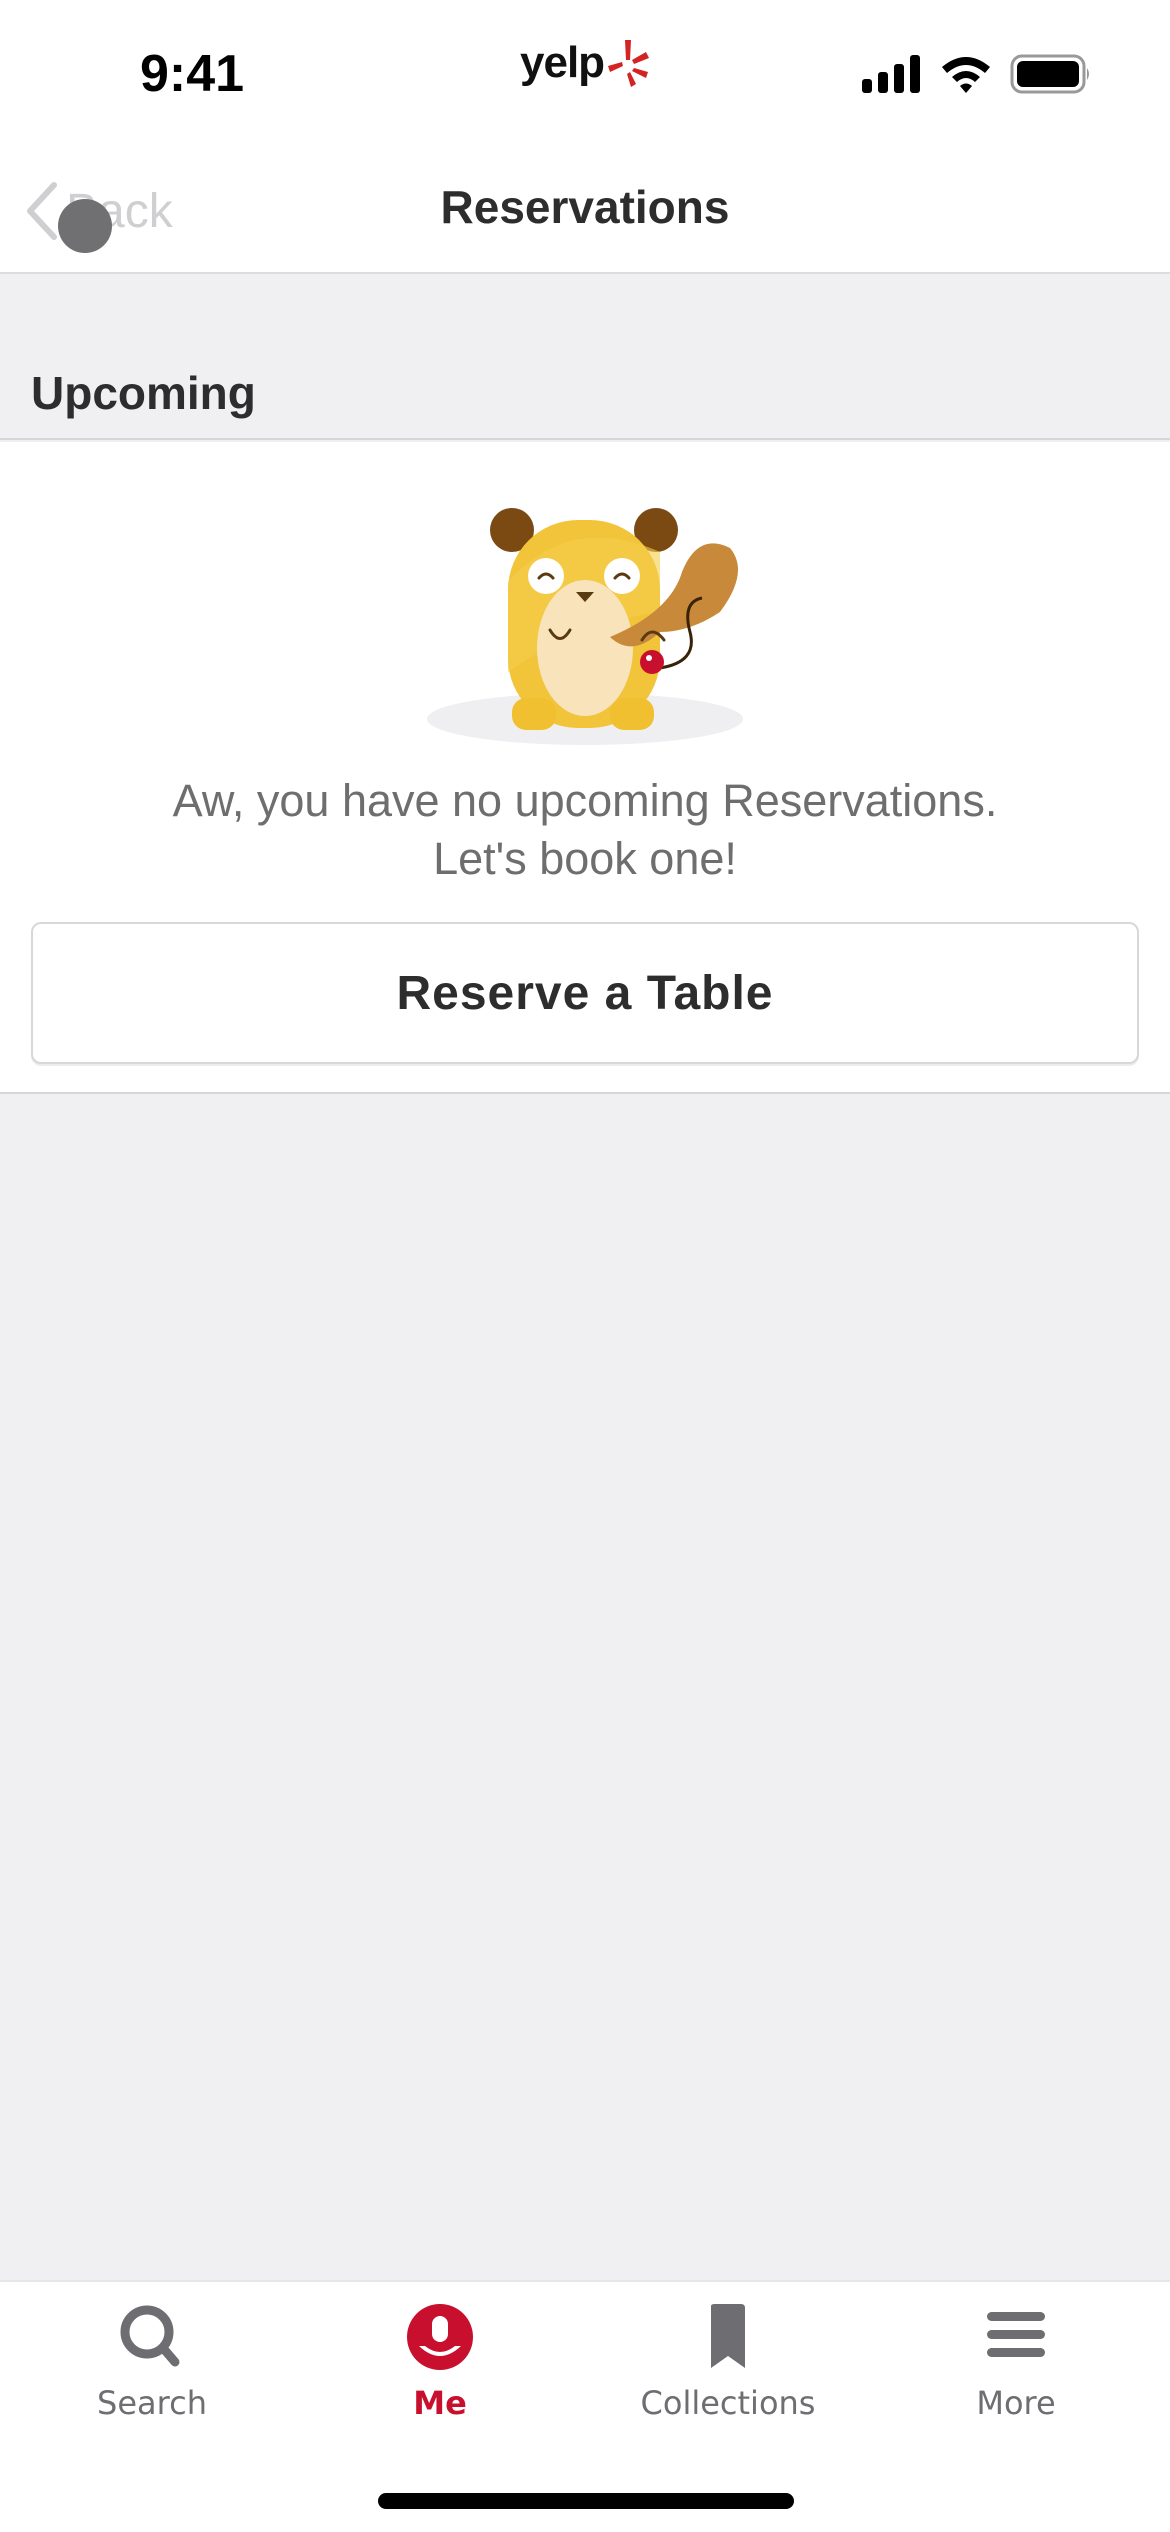 The width and height of the screenshot is (1170, 2532). I want to click on wifi-icon, so click(966, 75).